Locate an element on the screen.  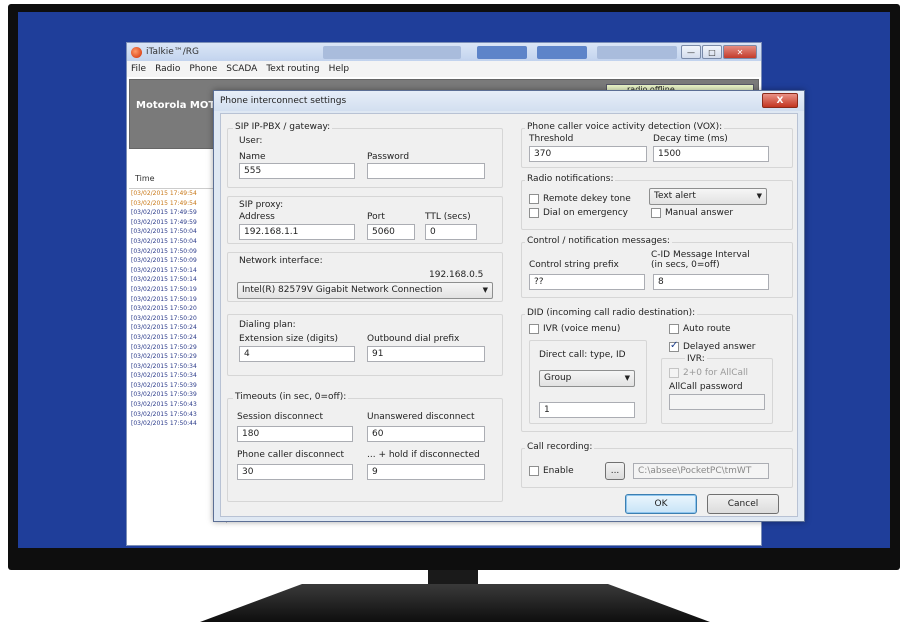
allcall-password-field is located at coordinates (717, 402).